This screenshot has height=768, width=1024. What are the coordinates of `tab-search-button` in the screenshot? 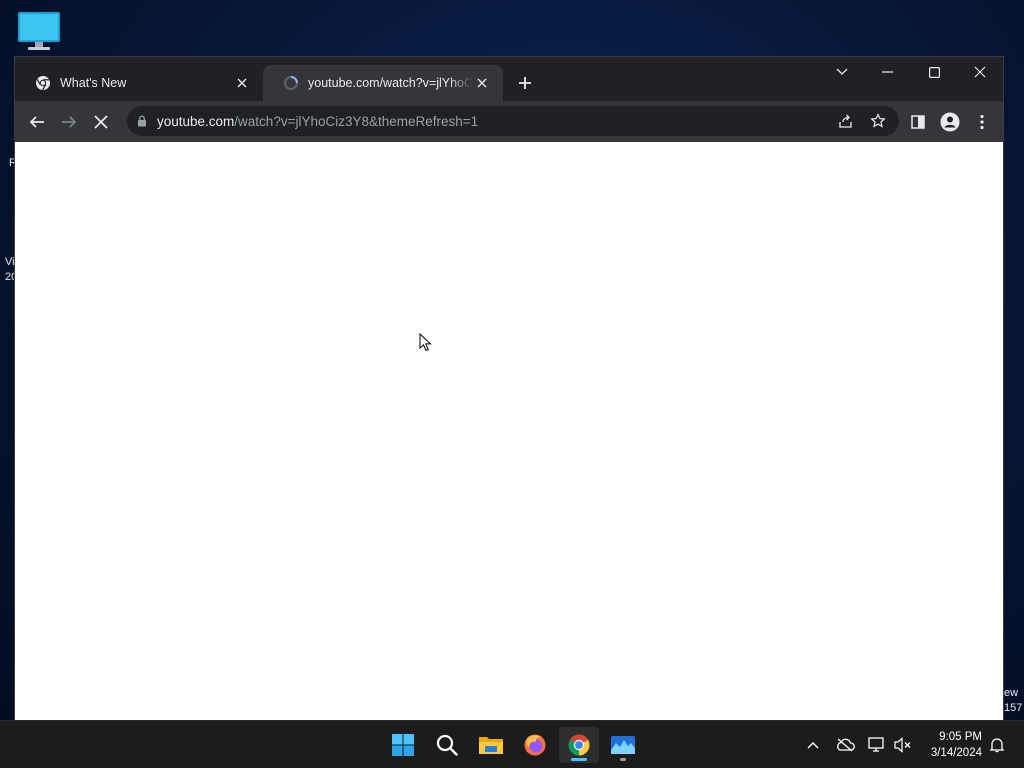 It's located at (842, 72).